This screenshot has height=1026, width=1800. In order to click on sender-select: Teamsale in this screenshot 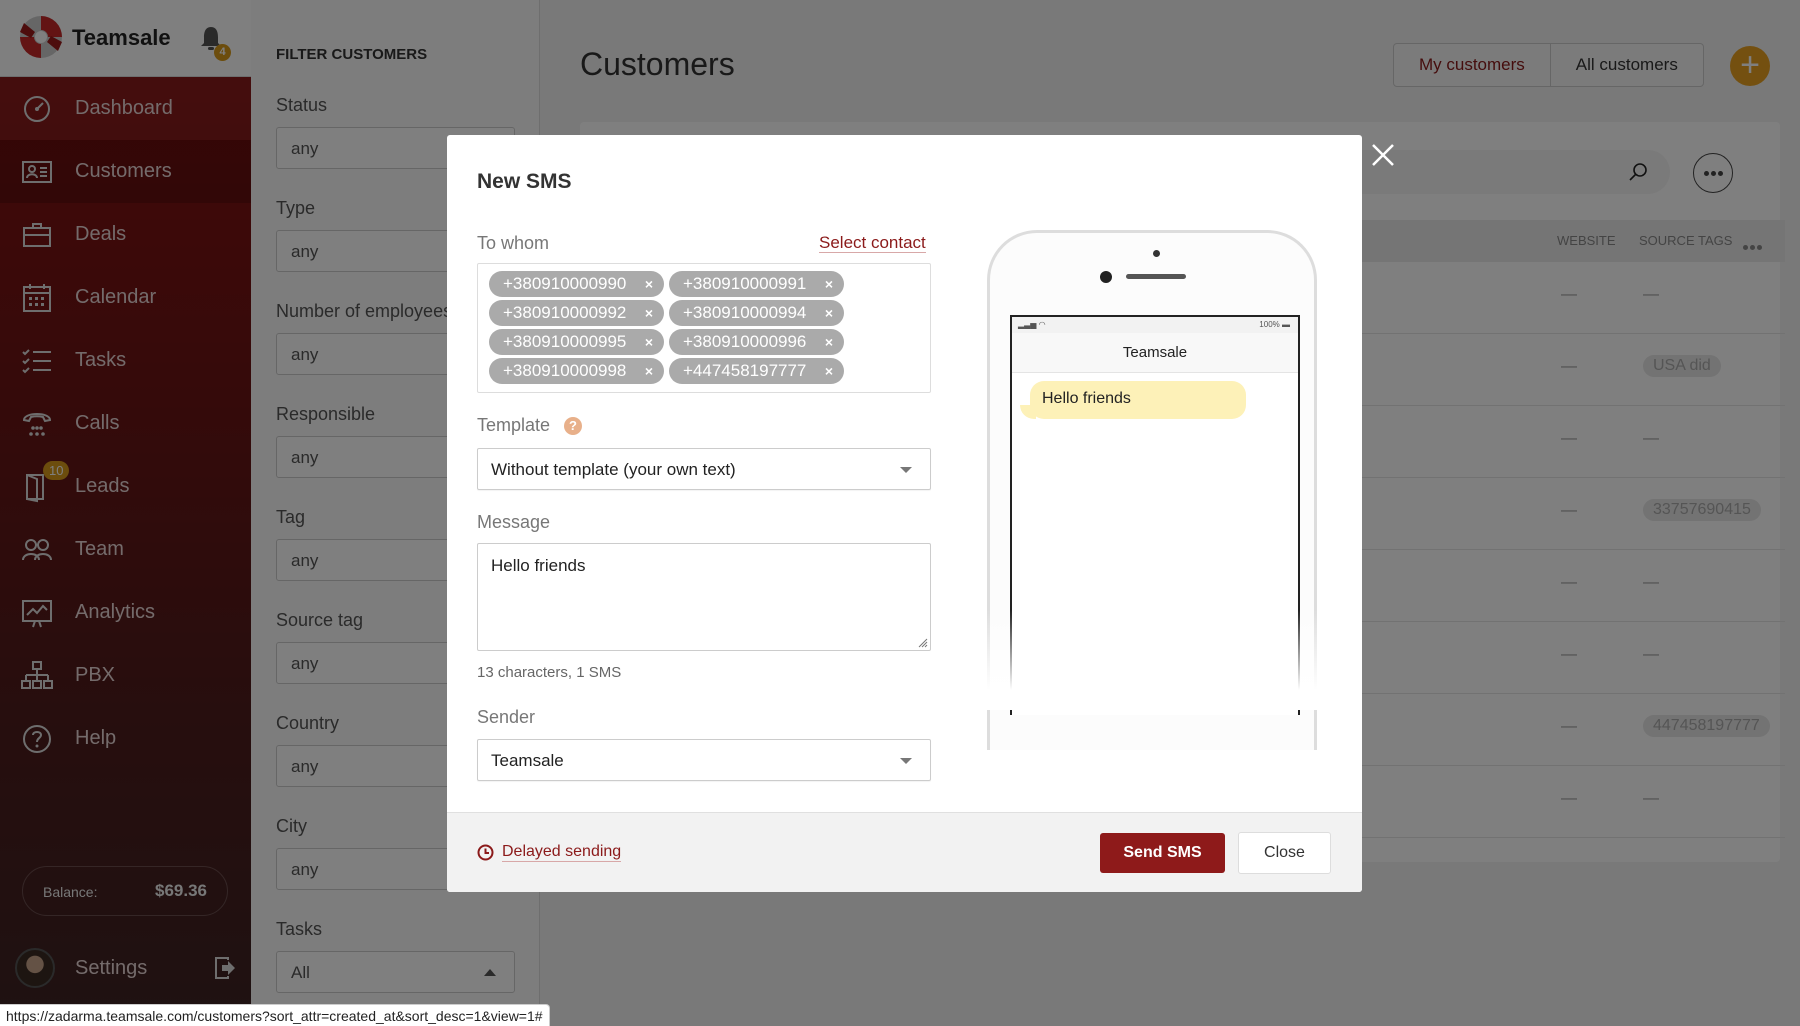, I will do `click(704, 760)`.